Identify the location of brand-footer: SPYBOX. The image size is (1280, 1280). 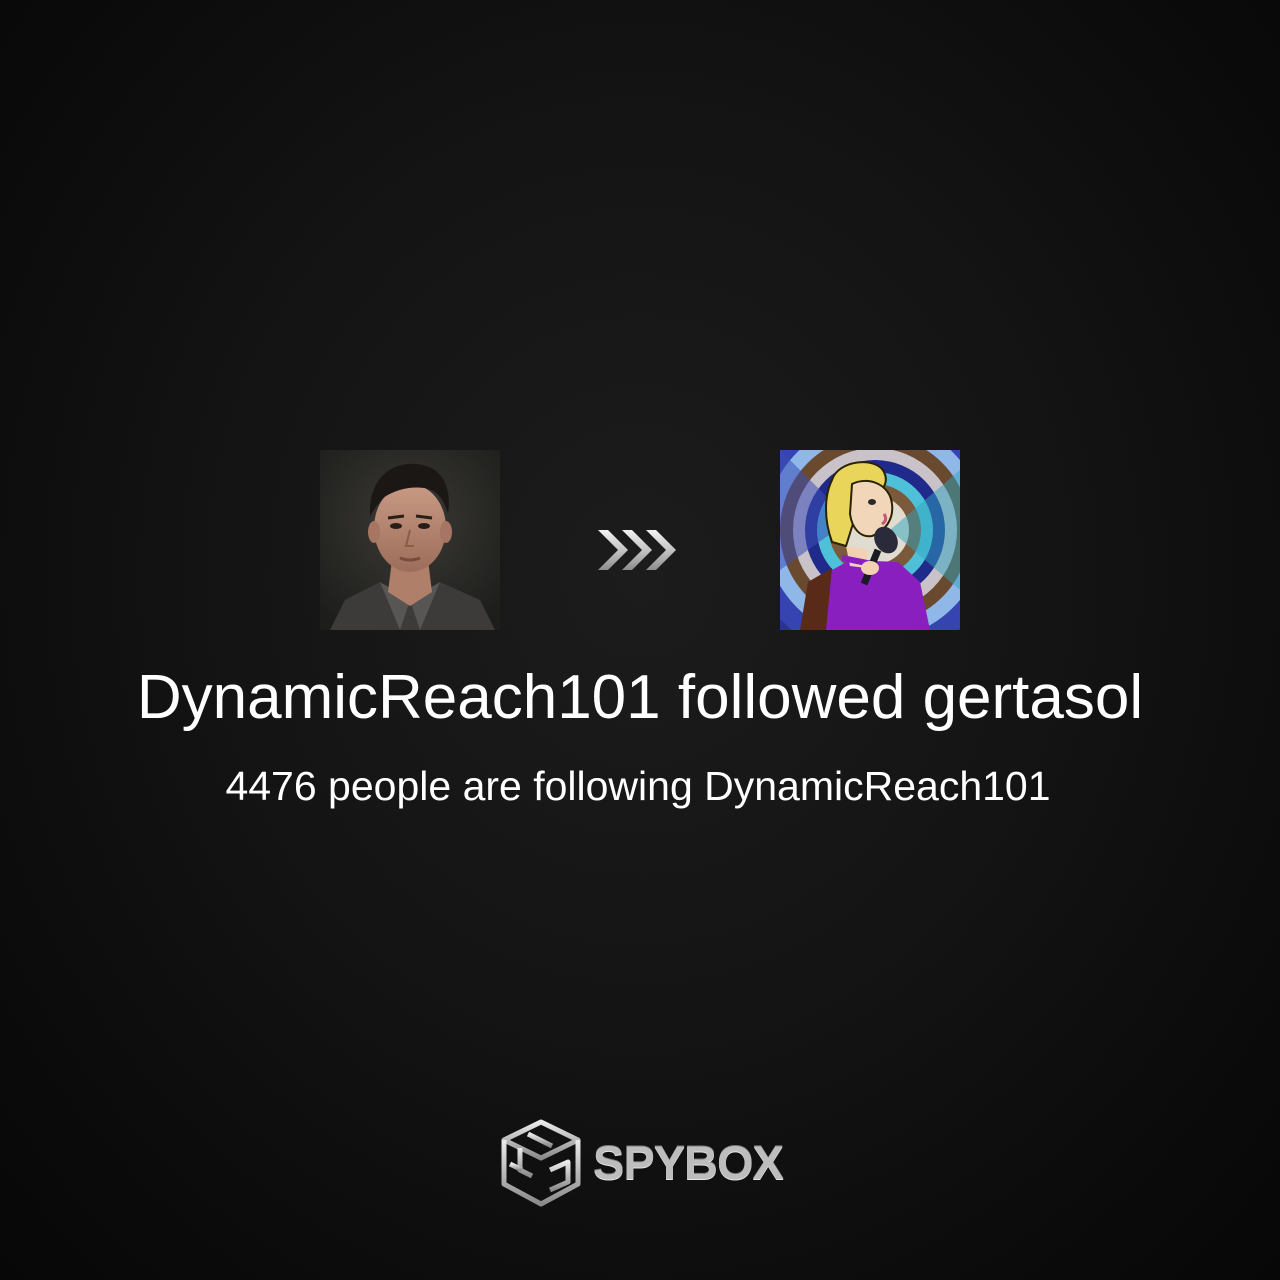
(643, 1163).